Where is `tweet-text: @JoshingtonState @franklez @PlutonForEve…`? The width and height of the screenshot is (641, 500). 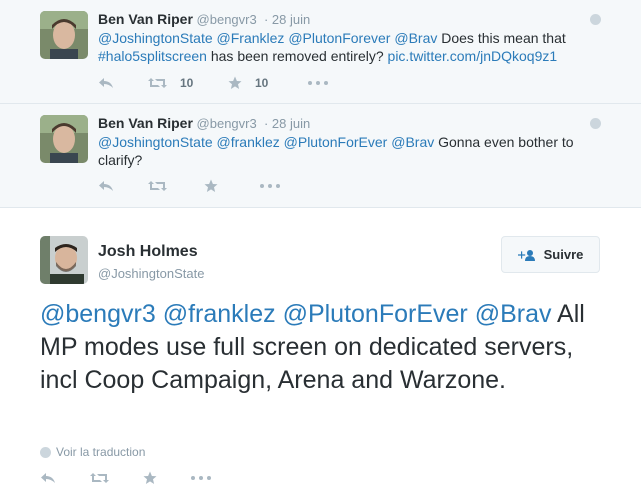
tweet-text: @JoshingtonState @franklez @PlutonForEve… is located at coordinates (343, 151).